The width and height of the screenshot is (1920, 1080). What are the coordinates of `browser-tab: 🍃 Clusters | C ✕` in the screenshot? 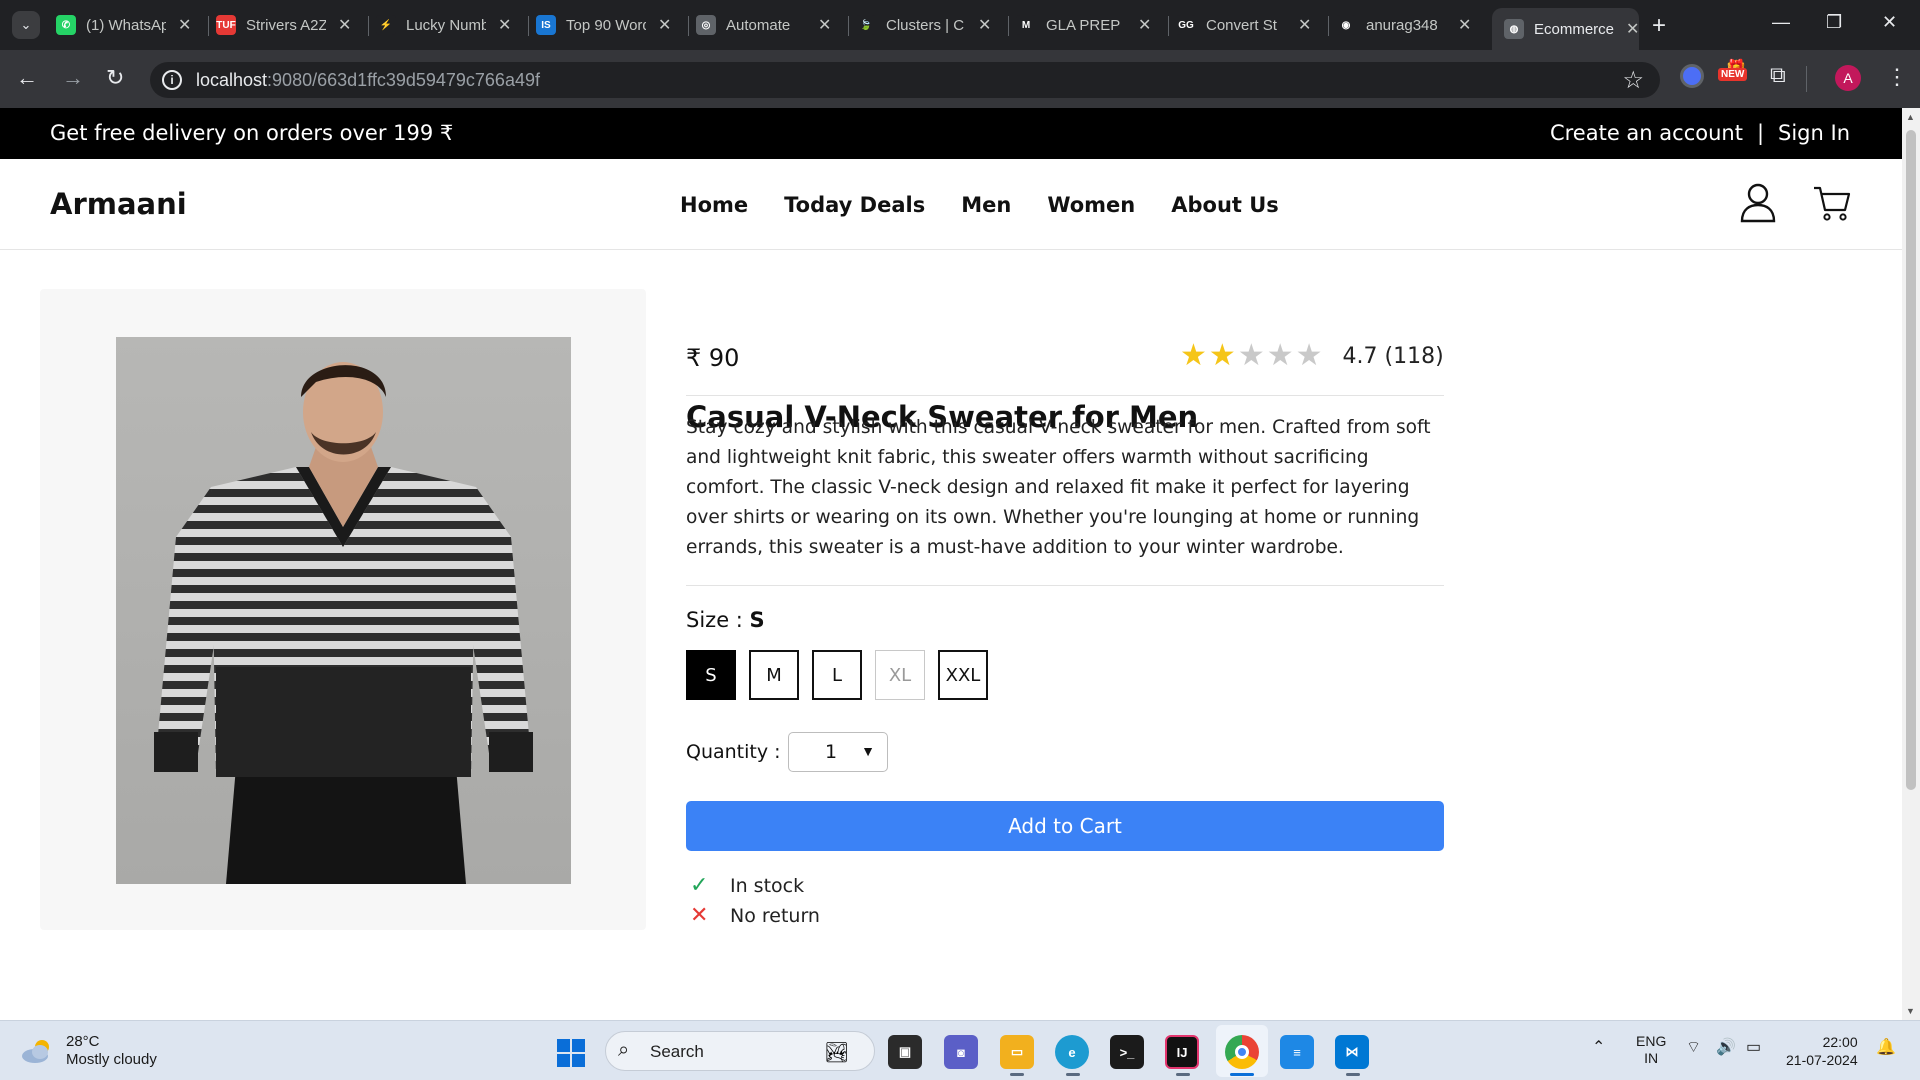 It's located at (923, 25).